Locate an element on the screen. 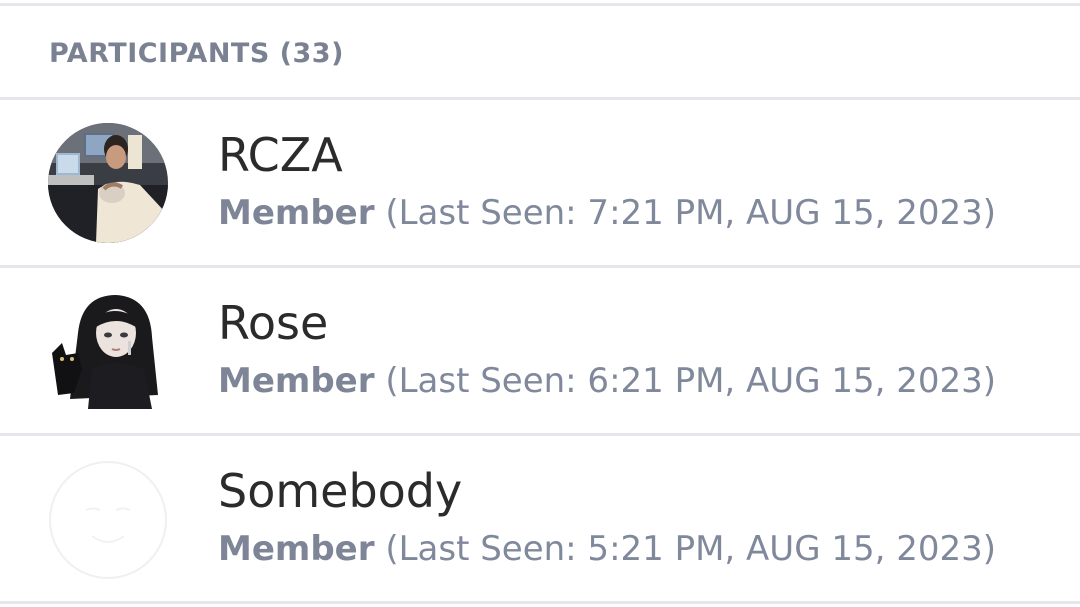 This screenshot has height=607, width=1080. participant-name: RCZA is located at coordinates (280, 155).